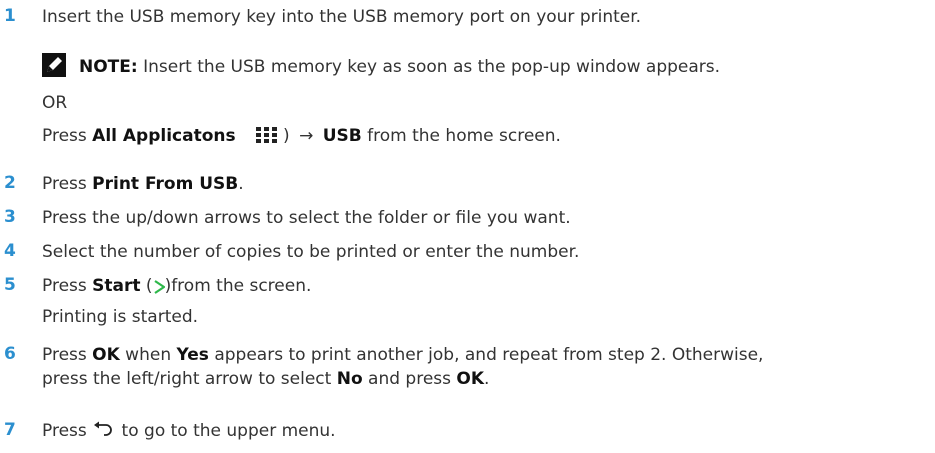  I want to click on ok-label-2: OK, so click(470, 379).